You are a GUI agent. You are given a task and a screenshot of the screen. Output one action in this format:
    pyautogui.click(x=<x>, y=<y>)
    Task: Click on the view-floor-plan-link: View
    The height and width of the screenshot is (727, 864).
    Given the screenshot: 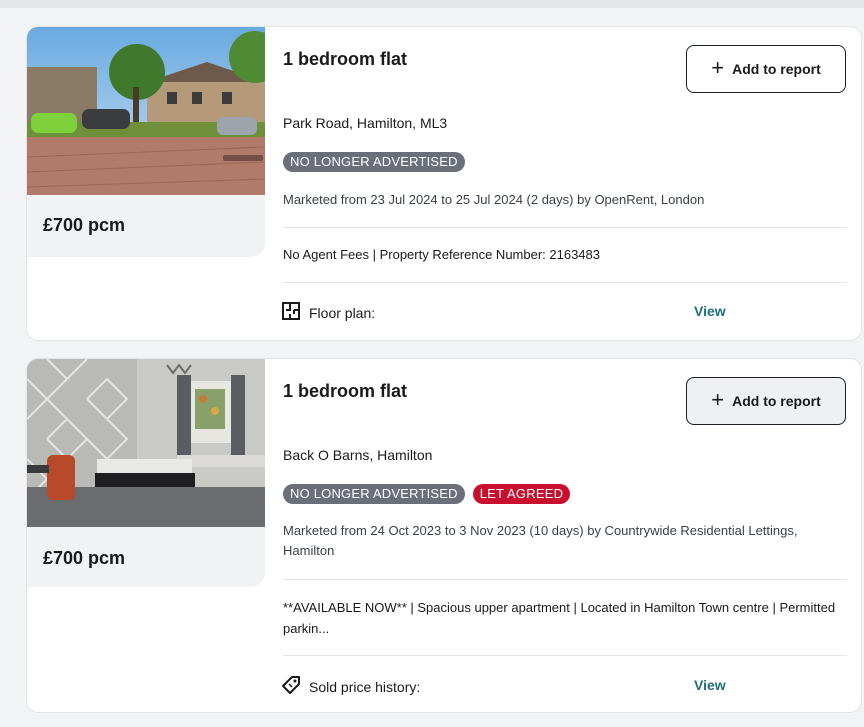 What is the action you would take?
    pyautogui.click(x=710, y=311)
    